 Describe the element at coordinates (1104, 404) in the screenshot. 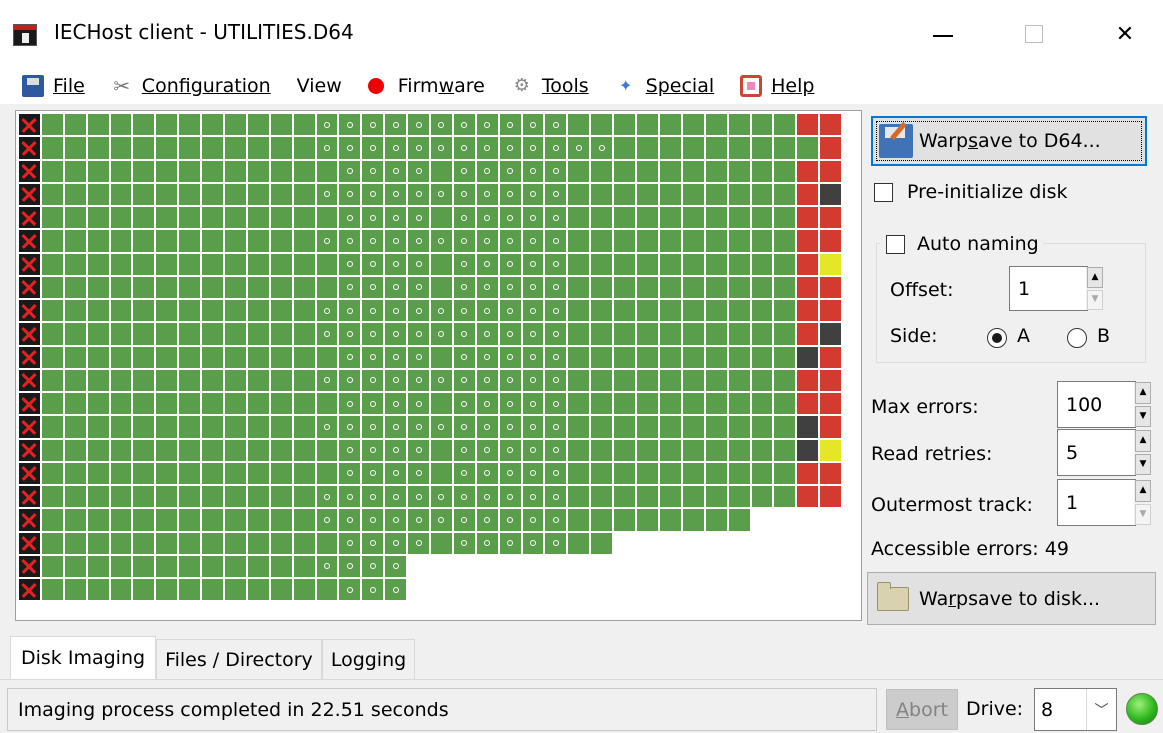

I see `max-errors-spinner: 100 ▲ ▼` at that location.